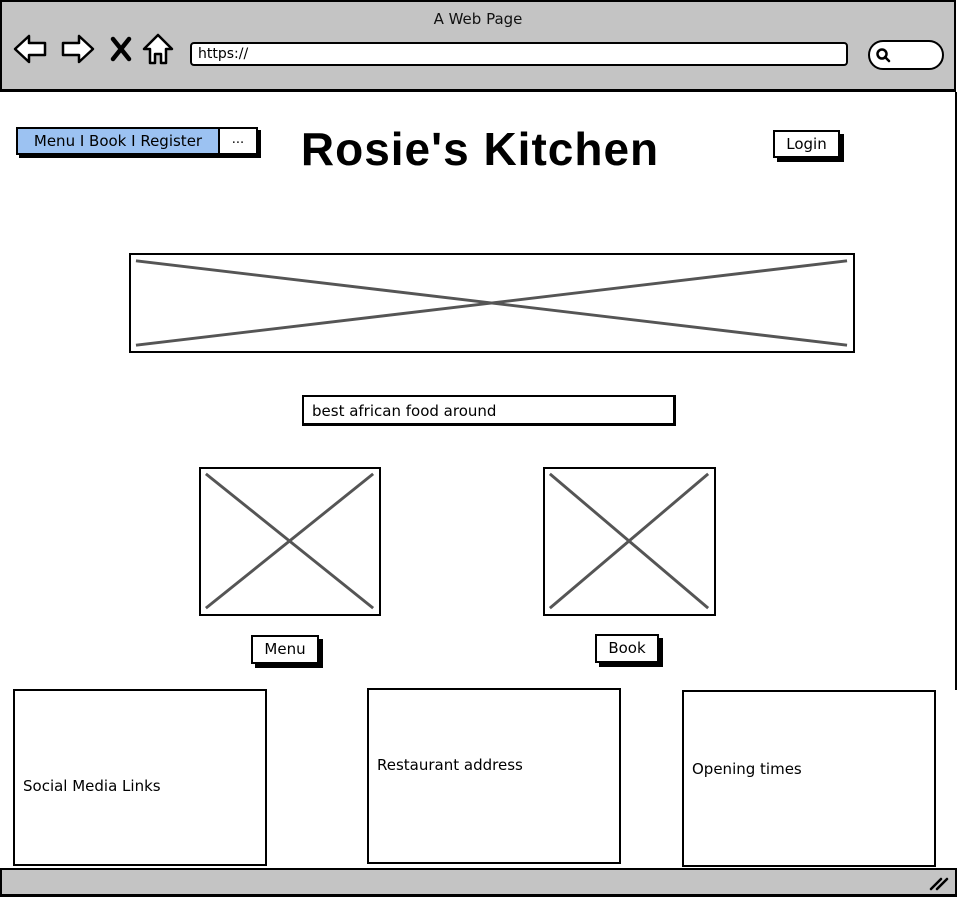  What do you see at coordinates (906, 55) in the screenshot?
I see `browser-search-field` at bounding box center [906, 55].